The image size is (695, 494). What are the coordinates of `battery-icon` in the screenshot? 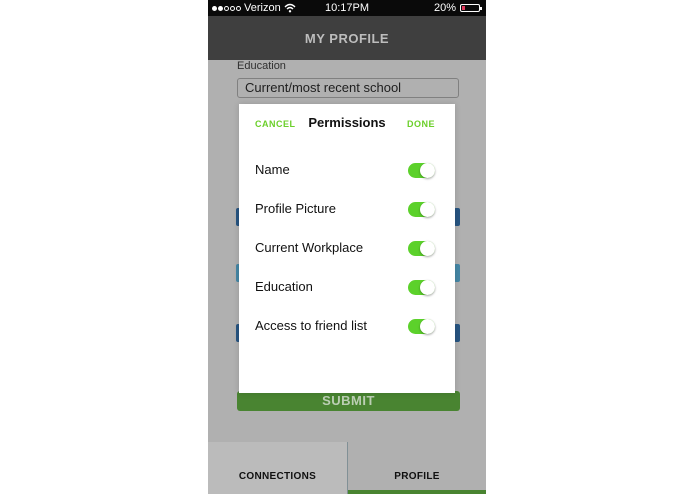 It's located at (471, 8).